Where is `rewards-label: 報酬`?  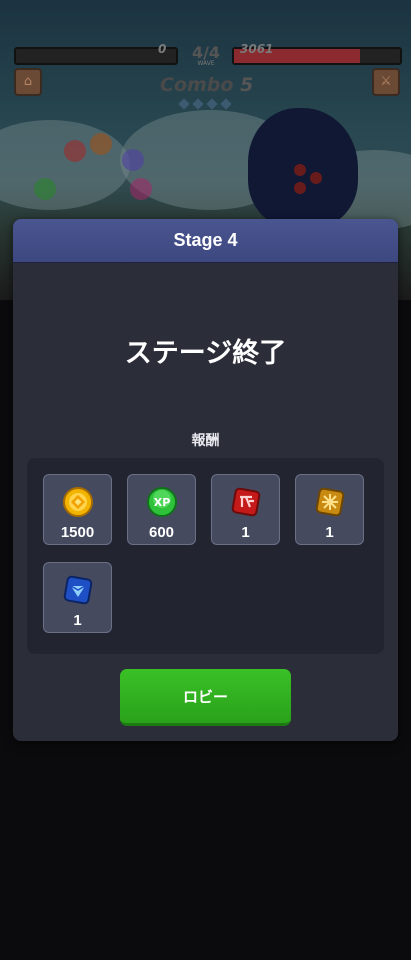
rewards-label: 報酬 is located at coordinates (205, 441).